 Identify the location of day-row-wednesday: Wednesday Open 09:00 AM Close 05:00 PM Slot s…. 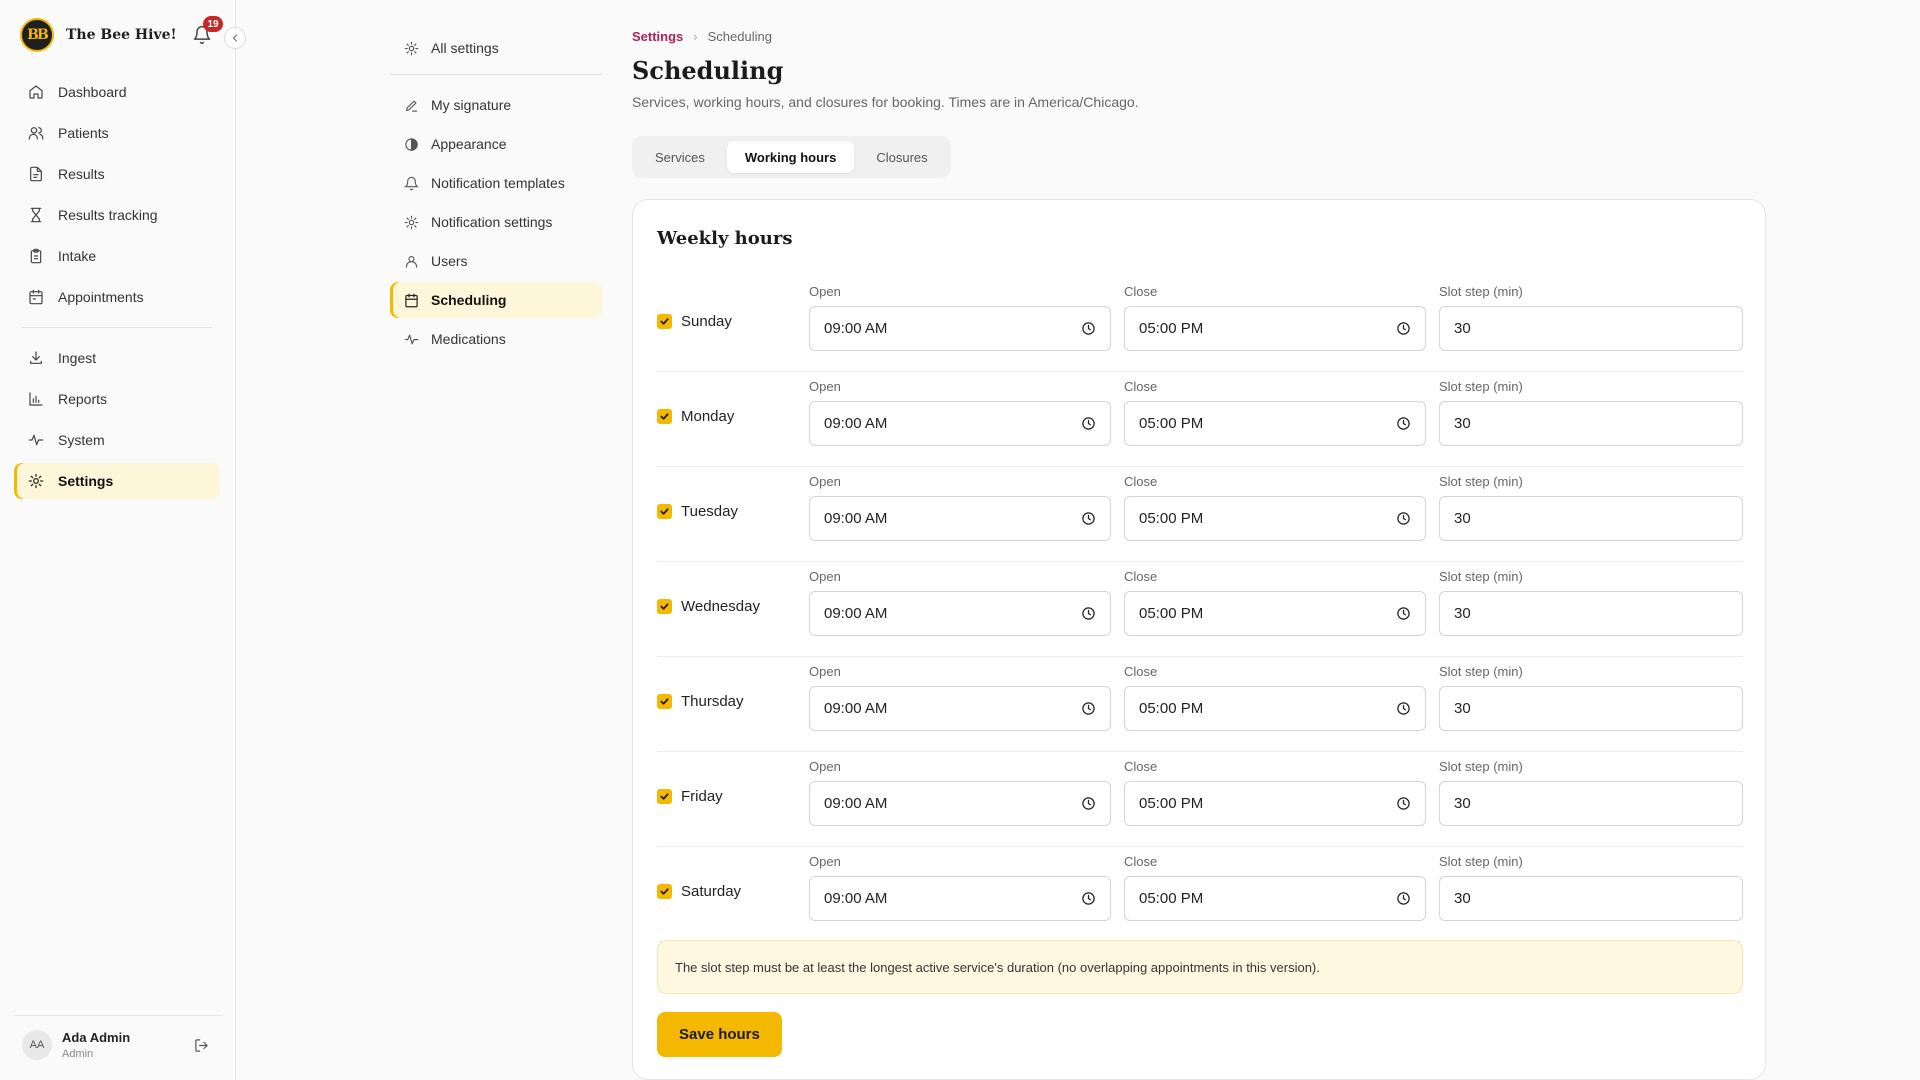
(1200, 609).